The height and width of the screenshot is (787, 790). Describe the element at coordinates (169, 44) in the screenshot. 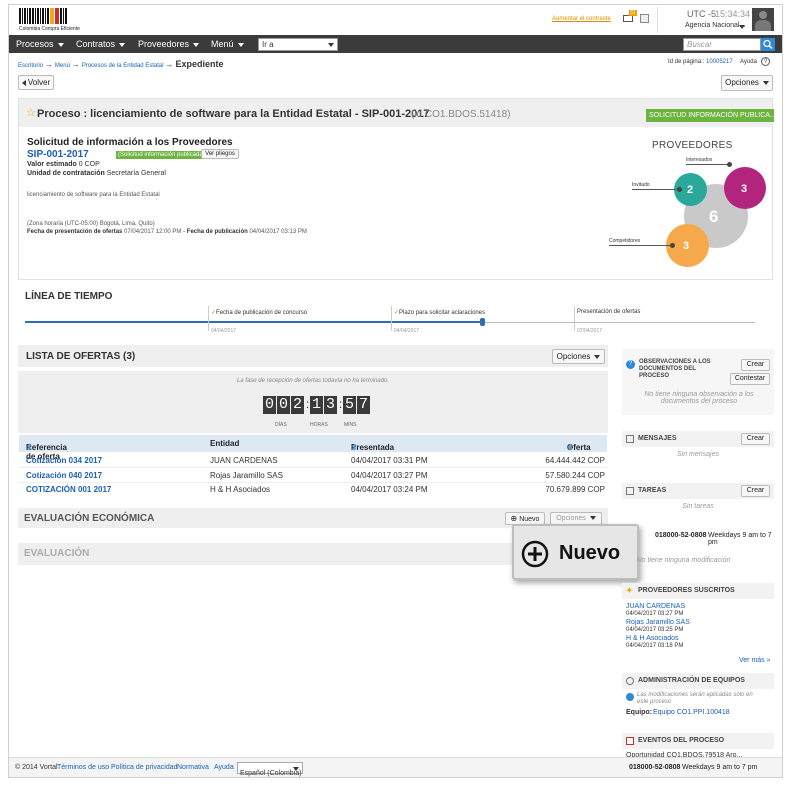

I see `nav-proveedores: Proveedores` at that location.